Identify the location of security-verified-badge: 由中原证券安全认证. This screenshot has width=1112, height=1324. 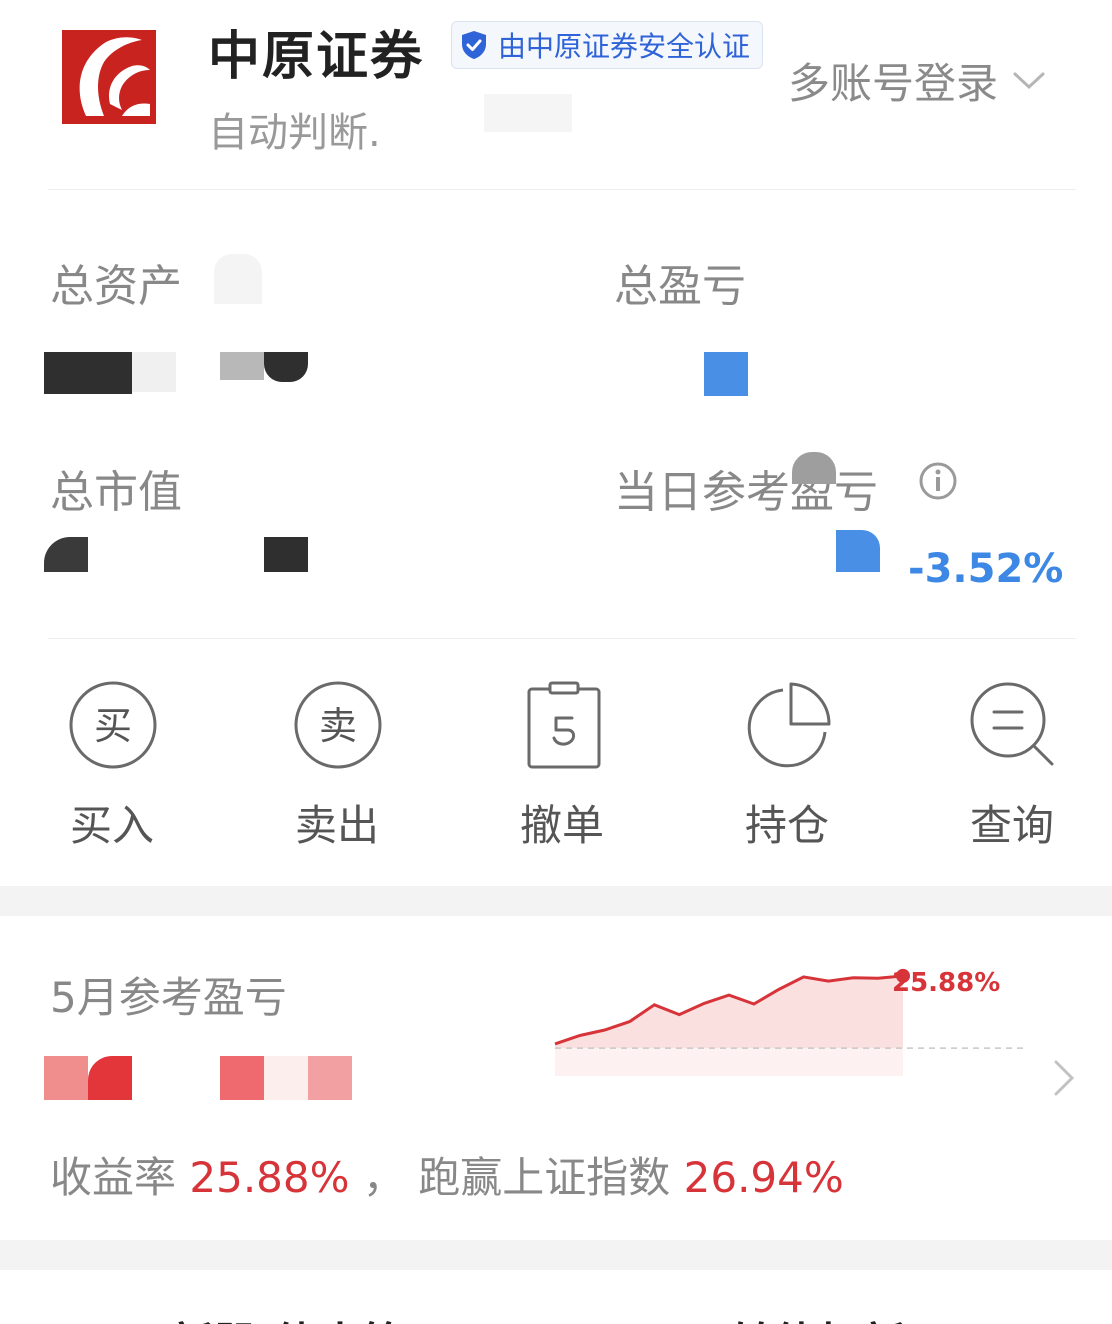
(607, 45).